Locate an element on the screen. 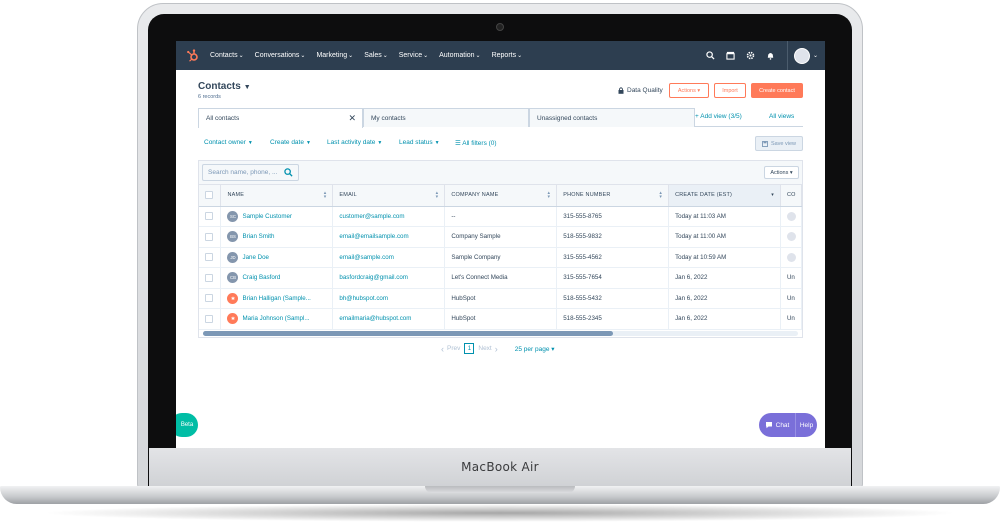  filter-lead-status: Lead status ▼ is located at coordinates (419, 142).